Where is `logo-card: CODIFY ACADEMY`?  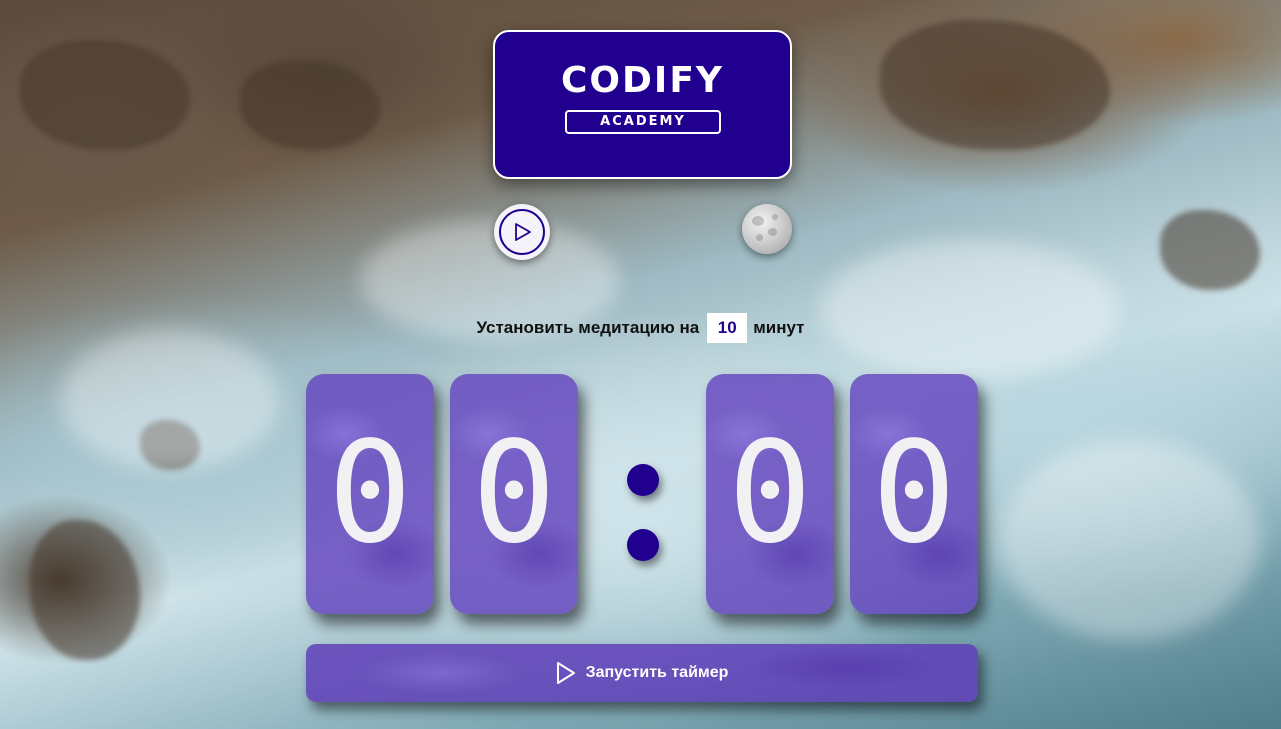
logo-card: CODIFY ACADEMY is located at coordinates (642, 104).